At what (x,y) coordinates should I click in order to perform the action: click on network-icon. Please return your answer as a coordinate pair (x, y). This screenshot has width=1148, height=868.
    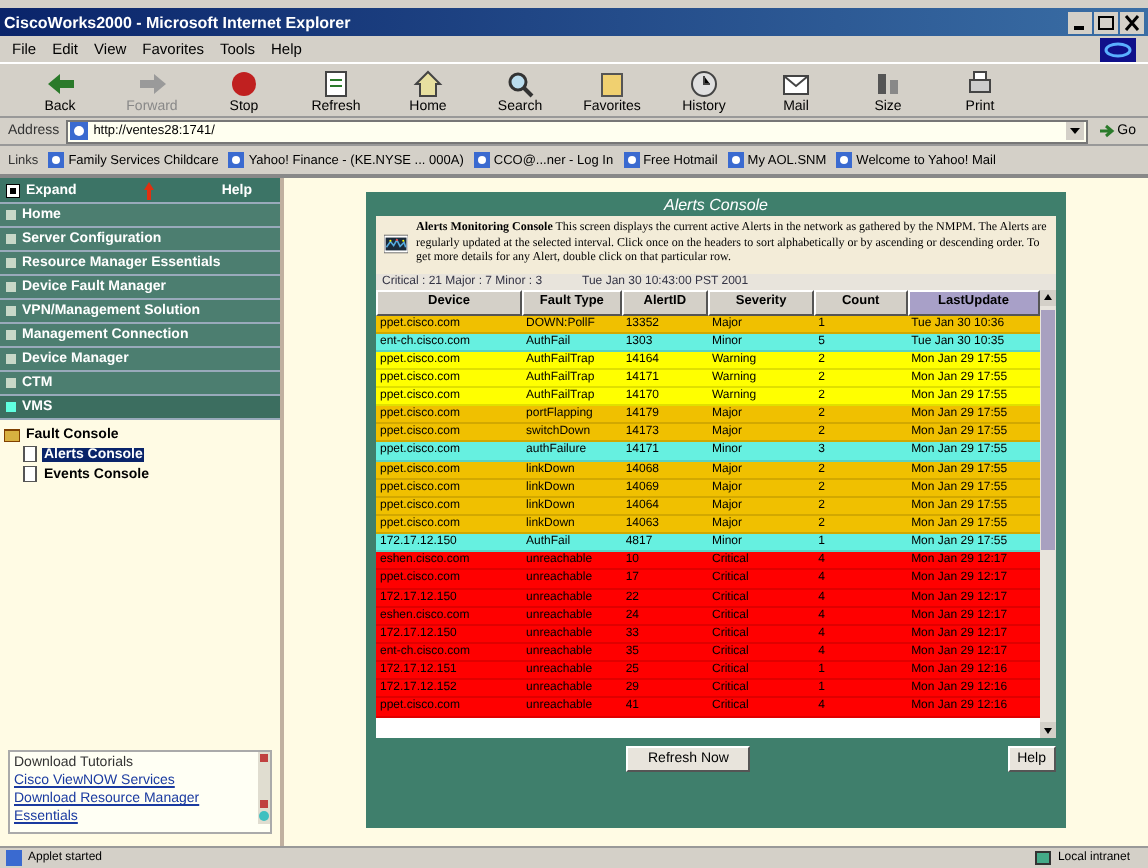
    Looking at the image, I should click on (1042, 858).